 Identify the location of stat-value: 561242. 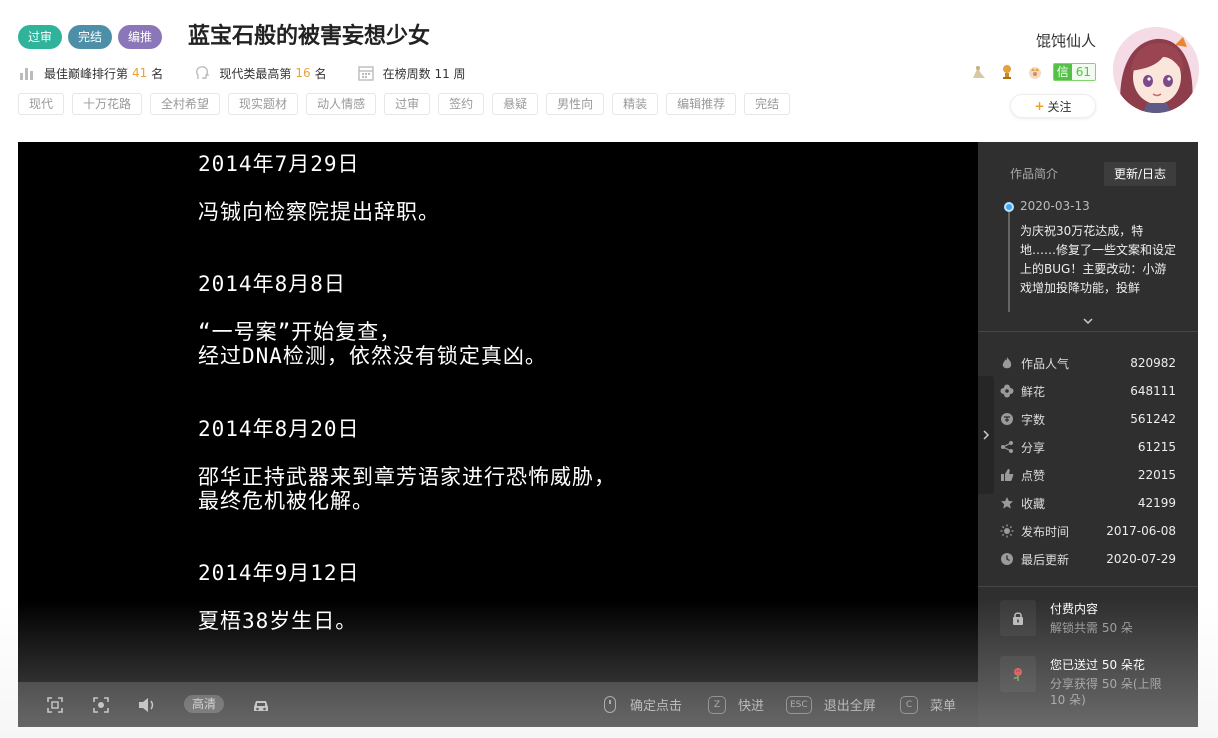
(1153, 419).